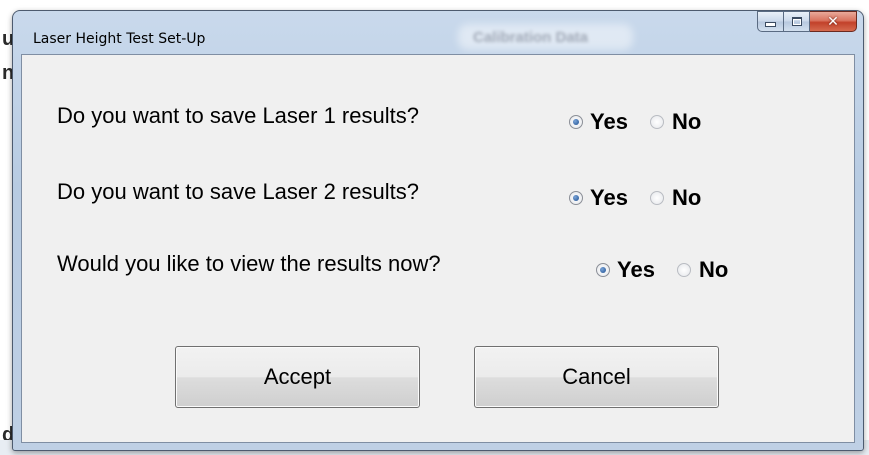 The image size is (869, 455). What do you see at coordinates (297, 377) in the screenshot?
I see `accept-button: Accept` at bounding box center [297, 377].